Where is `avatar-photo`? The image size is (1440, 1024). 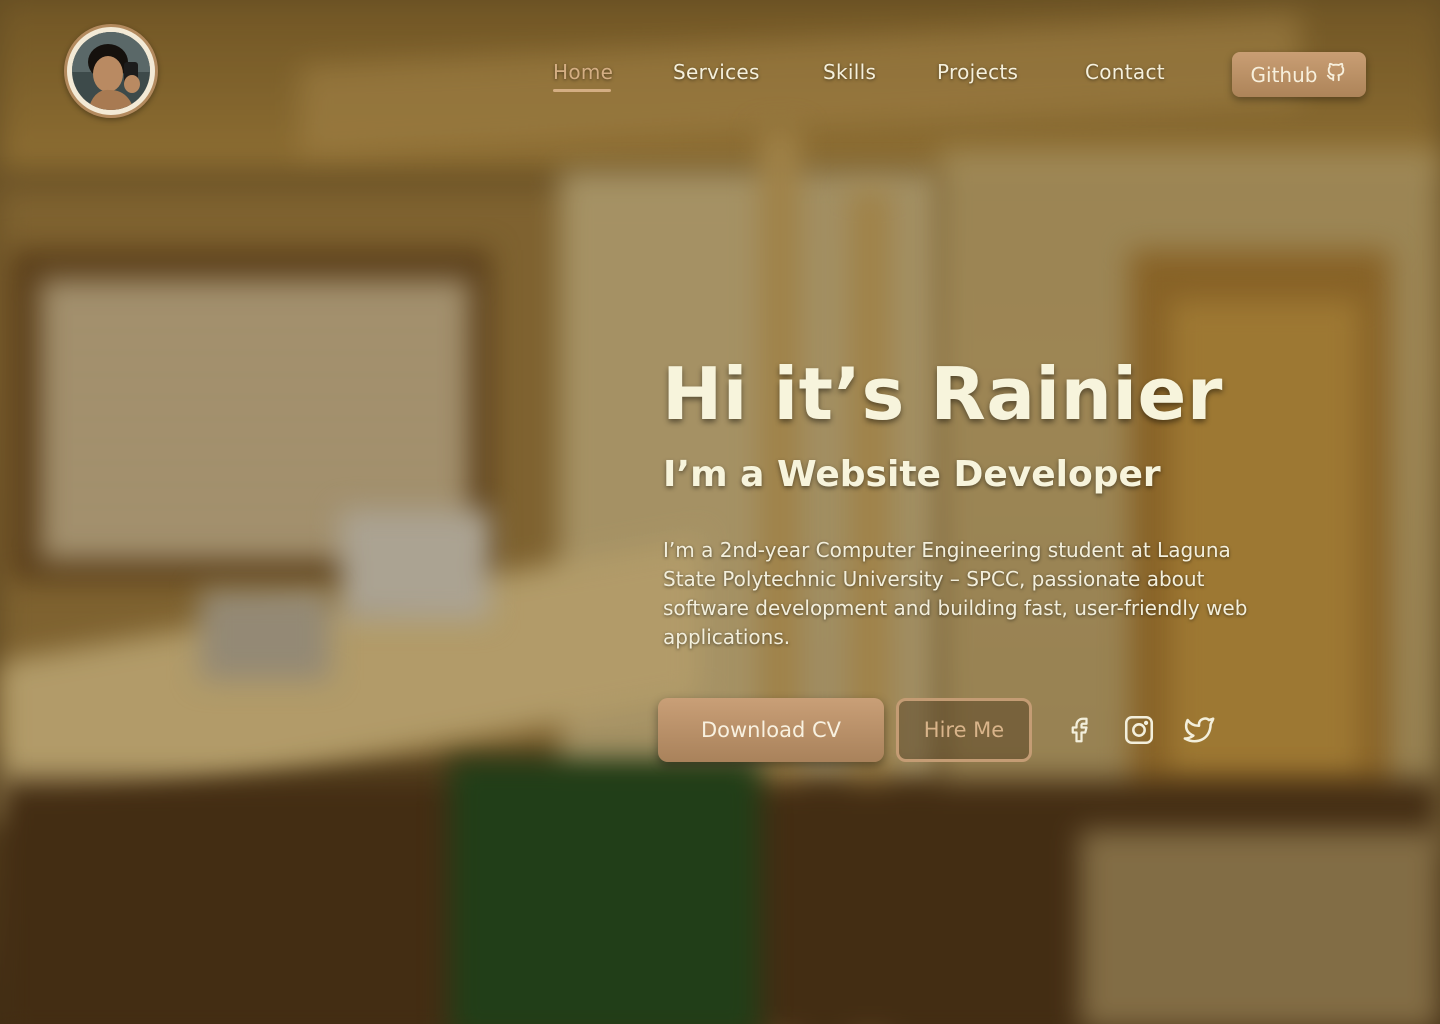 avatar-photo is located at coordinates (111, 71).